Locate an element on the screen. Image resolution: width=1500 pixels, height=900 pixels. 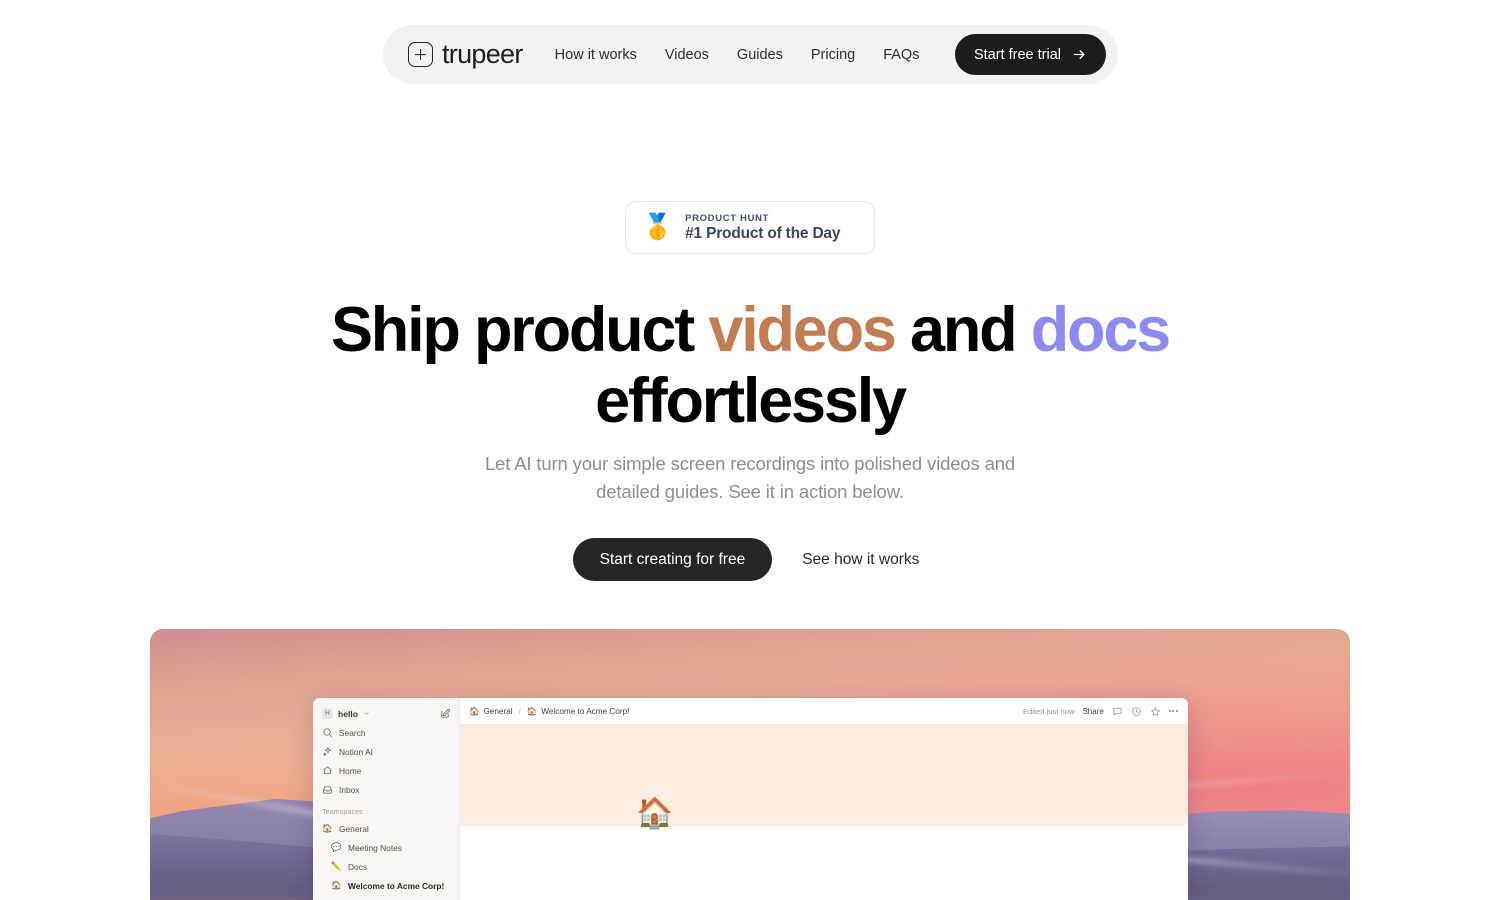
headline-highlight-videos: videos is located at coordinates (802, 330).